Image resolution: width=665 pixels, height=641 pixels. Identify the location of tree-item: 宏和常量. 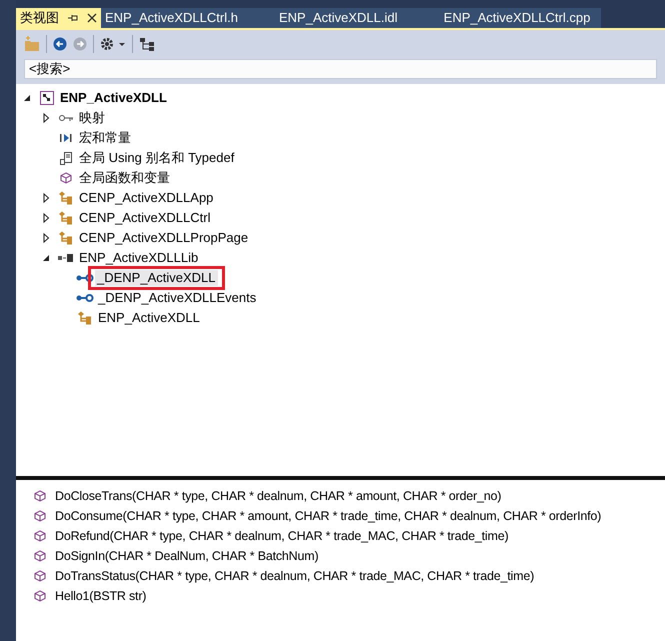
(105, 138).